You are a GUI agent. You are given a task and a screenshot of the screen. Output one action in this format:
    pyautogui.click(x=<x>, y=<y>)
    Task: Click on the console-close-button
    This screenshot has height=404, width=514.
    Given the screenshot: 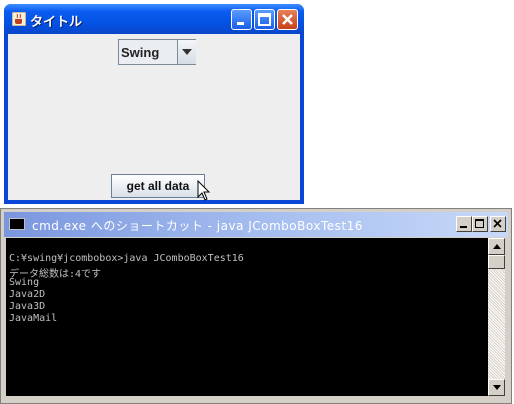 What is the action you would take?
    pyautogui.click(x=498, y=224)
    